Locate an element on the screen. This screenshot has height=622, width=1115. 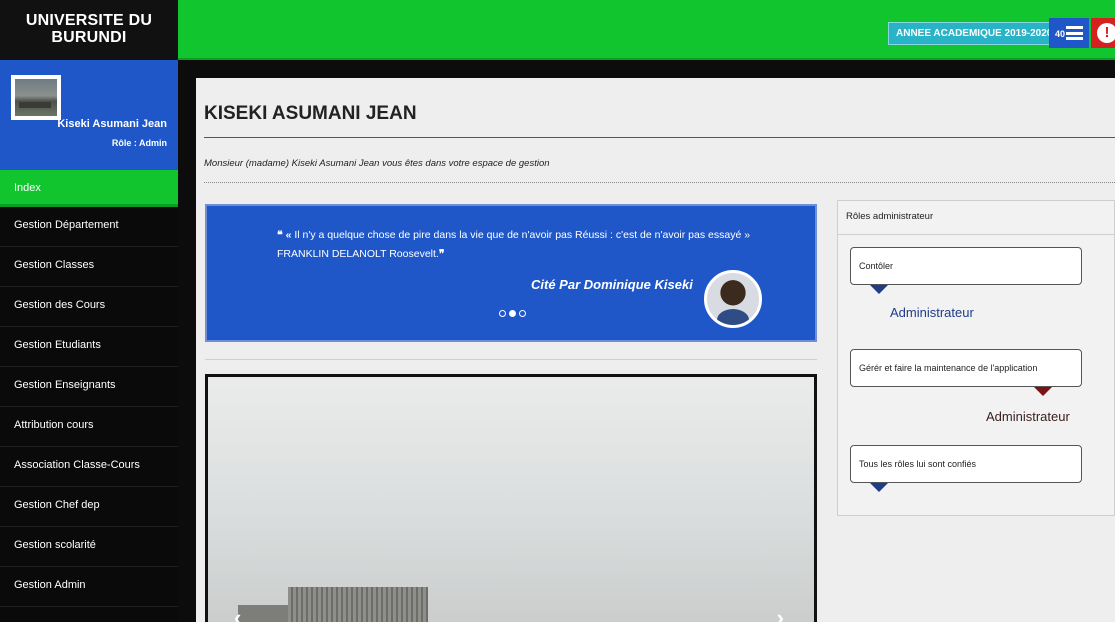
academic-year-button: ANNEE ACADEMIQUE 2019-2020 is located at coordinates (974, 33).